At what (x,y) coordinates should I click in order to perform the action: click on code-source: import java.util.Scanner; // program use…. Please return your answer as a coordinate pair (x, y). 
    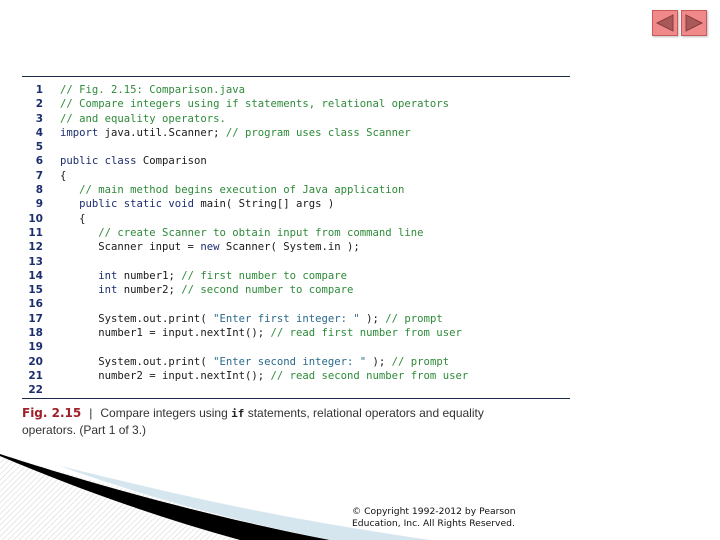
    Looking at the image, I should click on (235, 133).